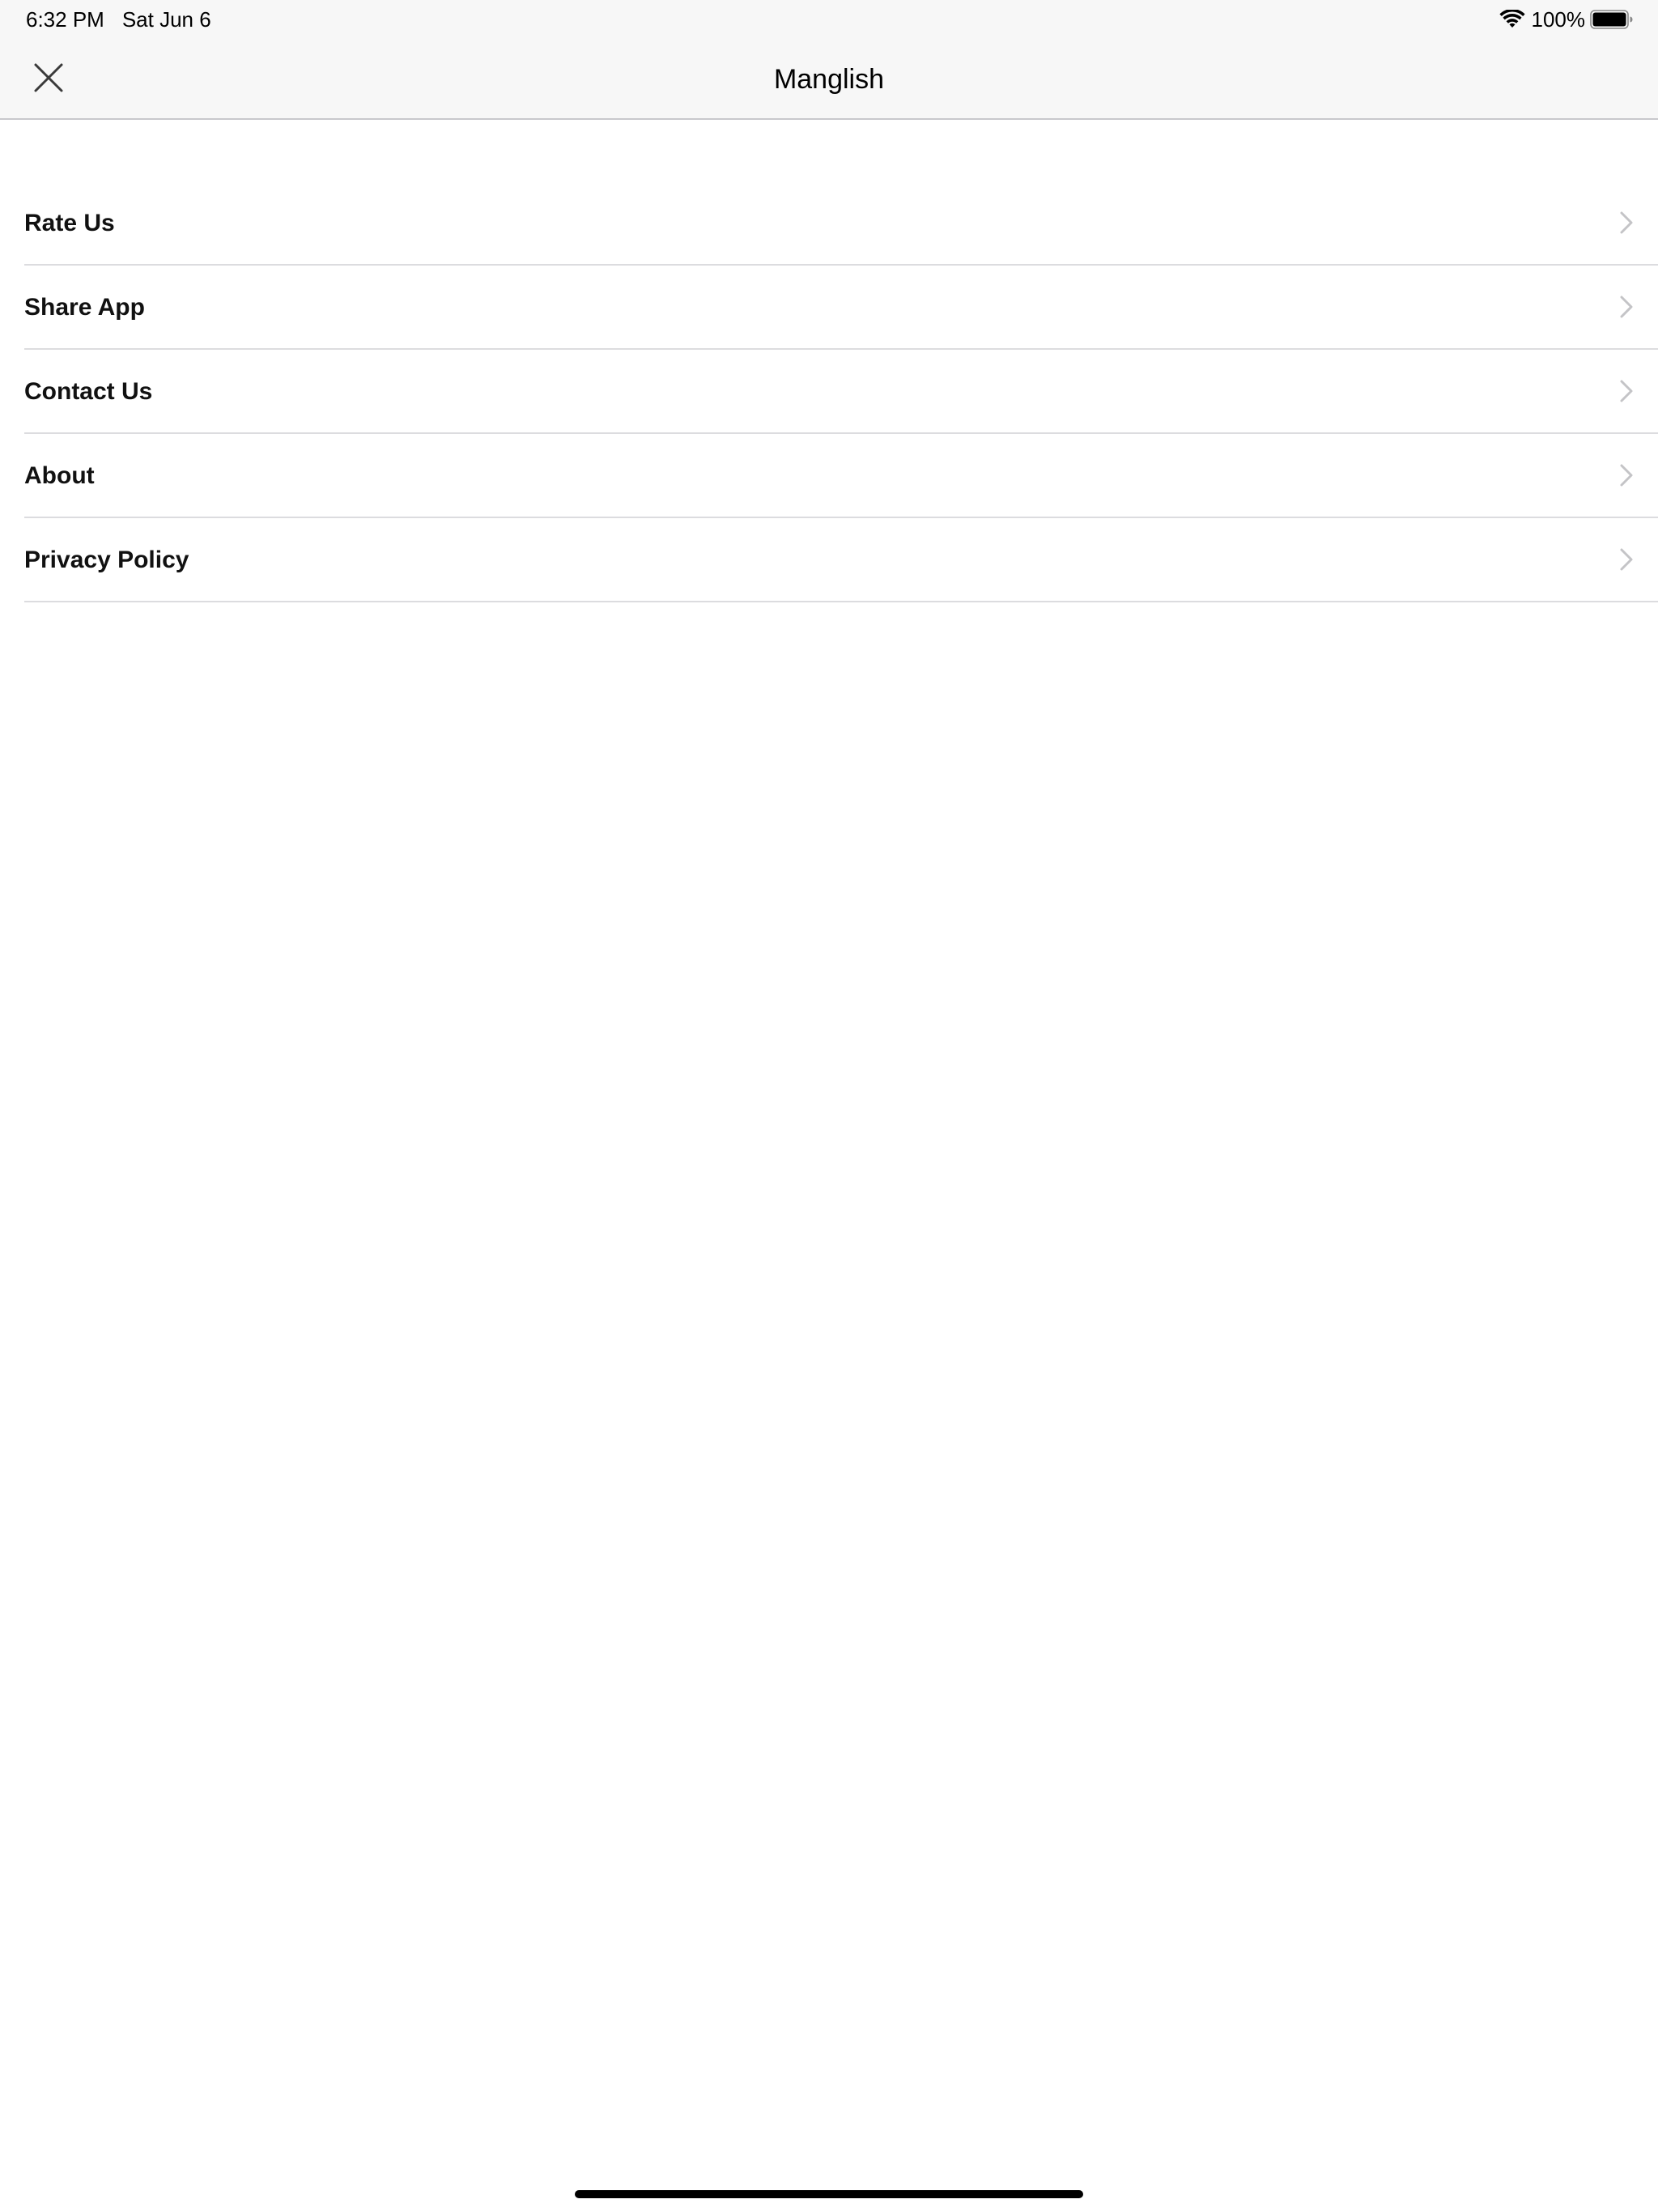 Image resolution: width=1658 pixels, height=2212 pixels. What do you see at coordinates (69, 223) in the screenshot?
I see `menu-item-label: Rate Us` at bounding box center [69, 223].